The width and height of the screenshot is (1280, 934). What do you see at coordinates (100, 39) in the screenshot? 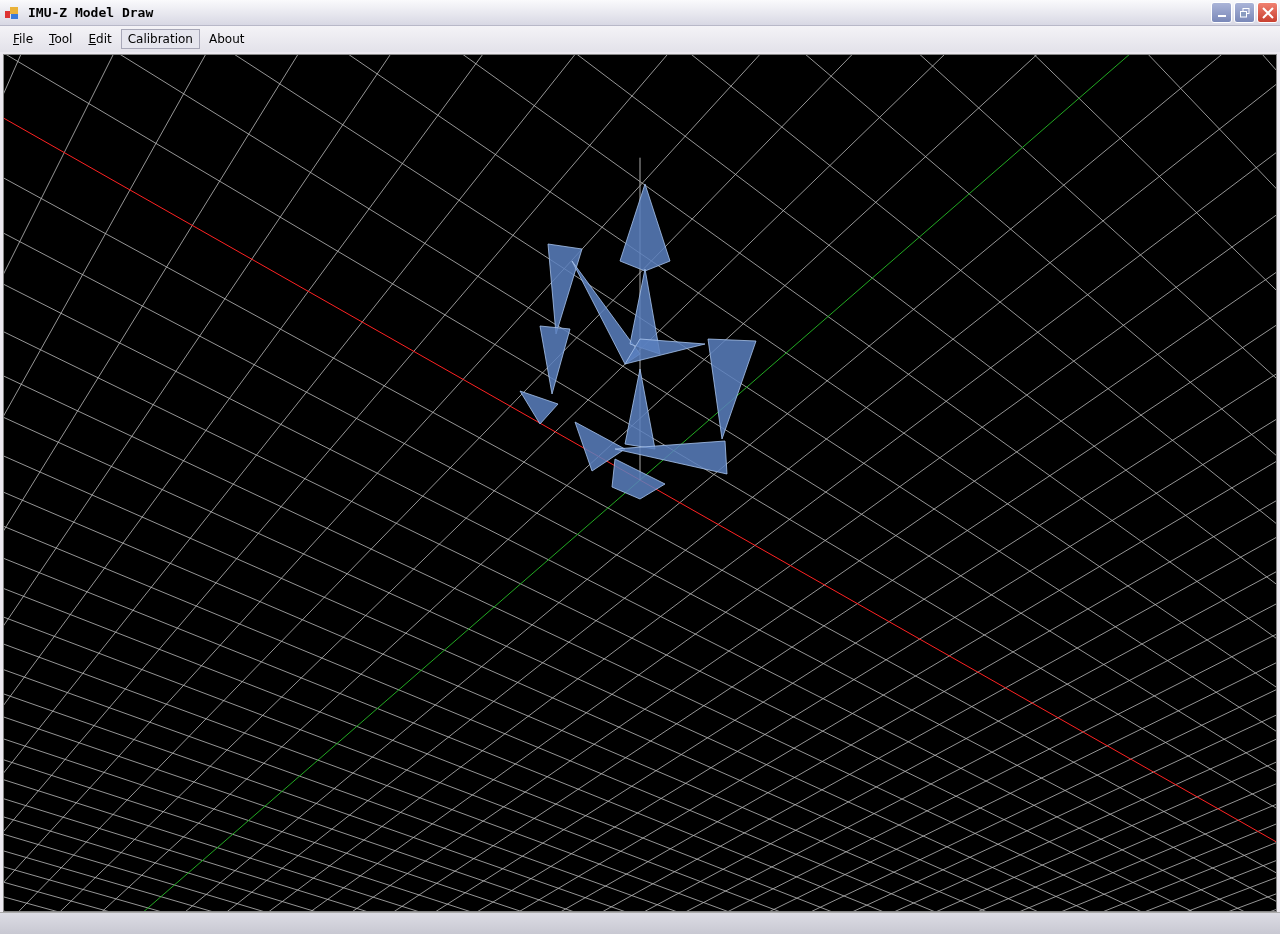
I see `menu-item: Edit` at bounding box center [100, 39].